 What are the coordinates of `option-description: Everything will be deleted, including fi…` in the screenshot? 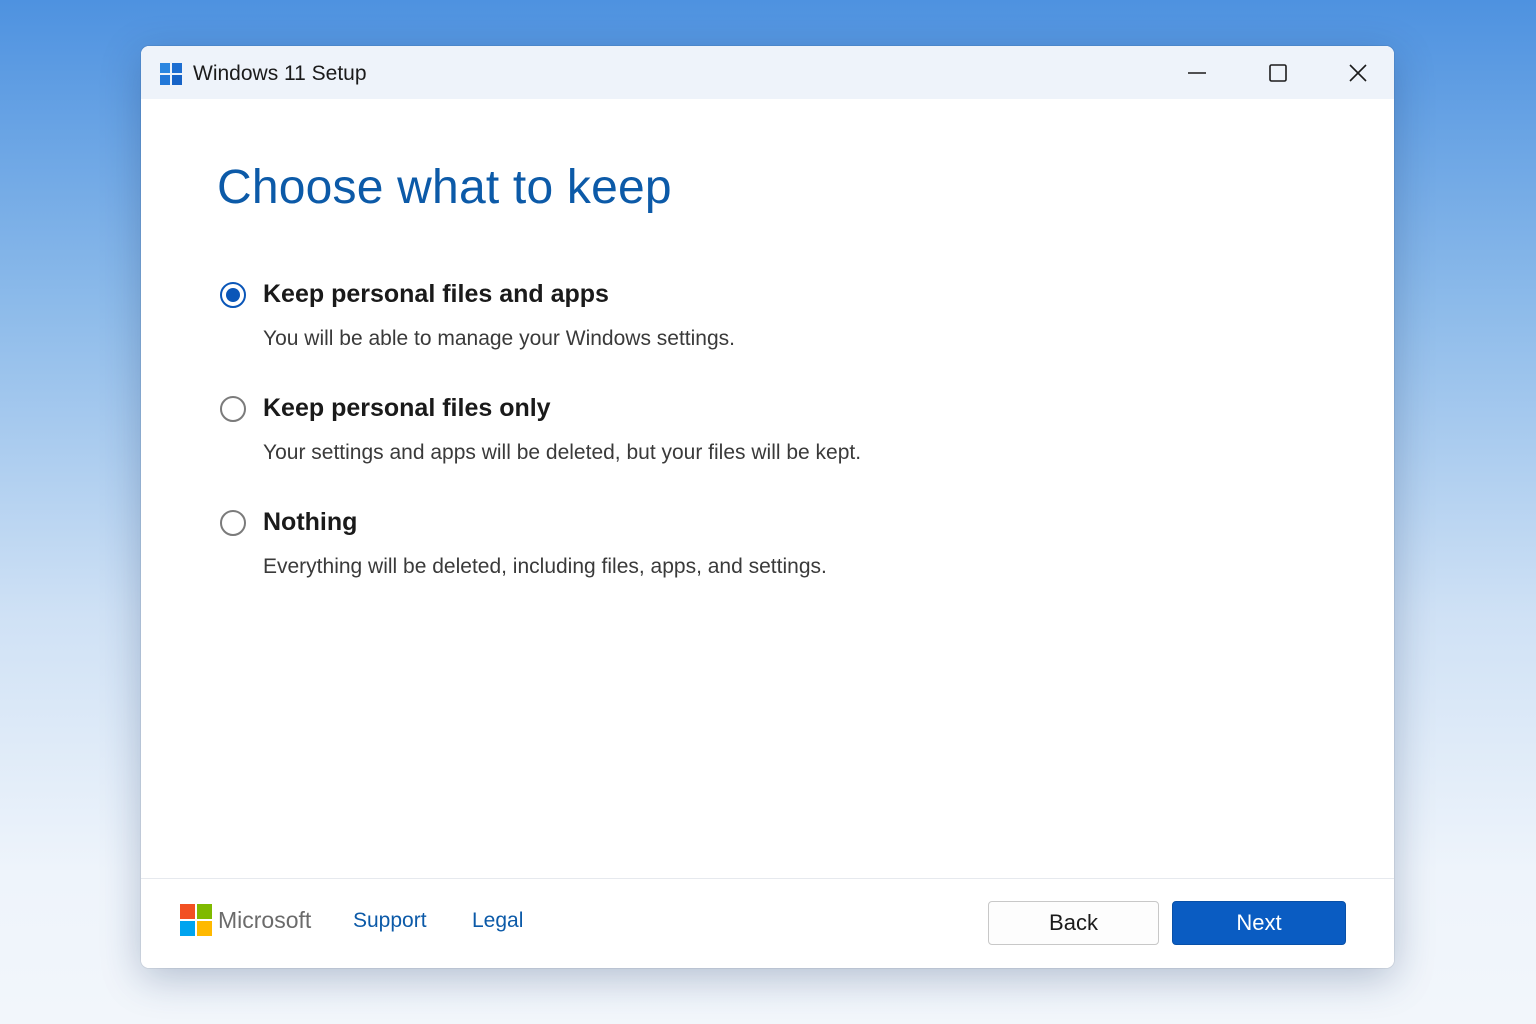 It's located at (545, 566).